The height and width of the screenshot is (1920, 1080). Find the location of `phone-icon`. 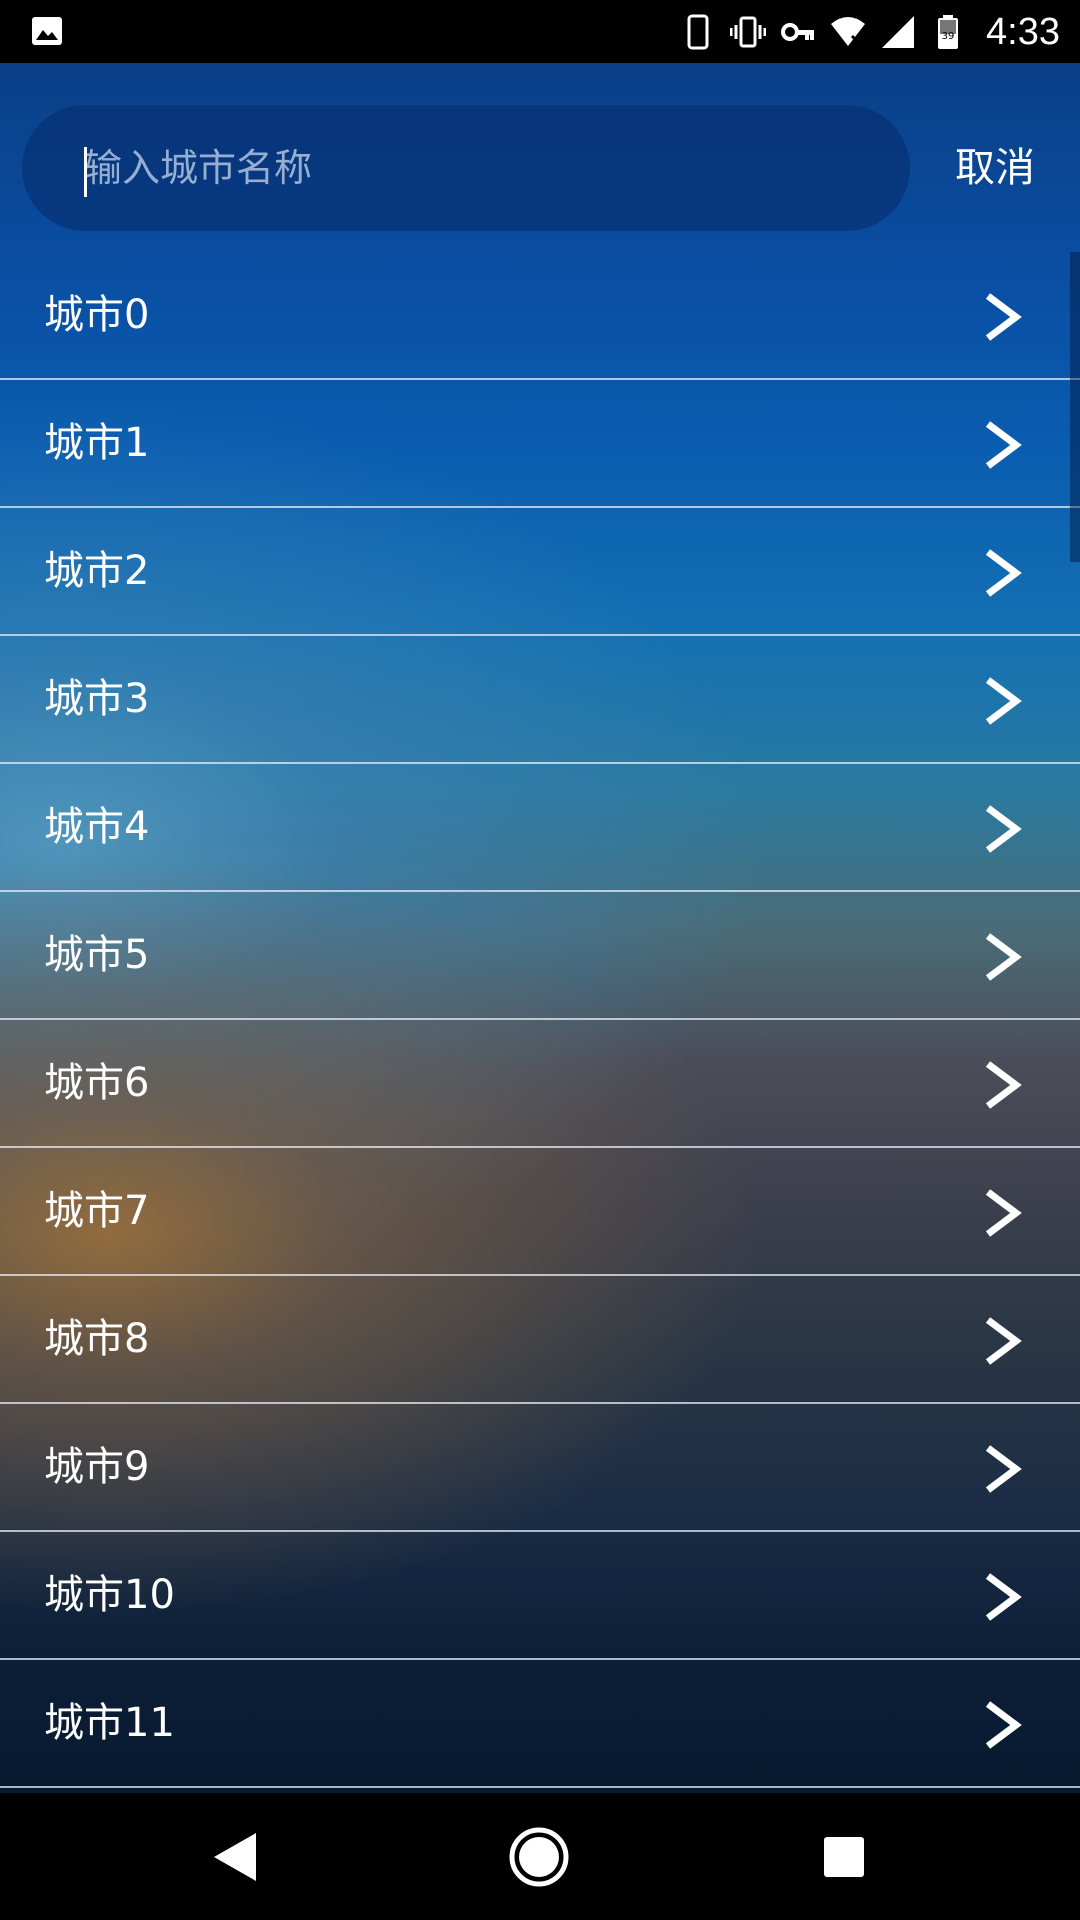

phone-icon is located at coordinates (698, 32).